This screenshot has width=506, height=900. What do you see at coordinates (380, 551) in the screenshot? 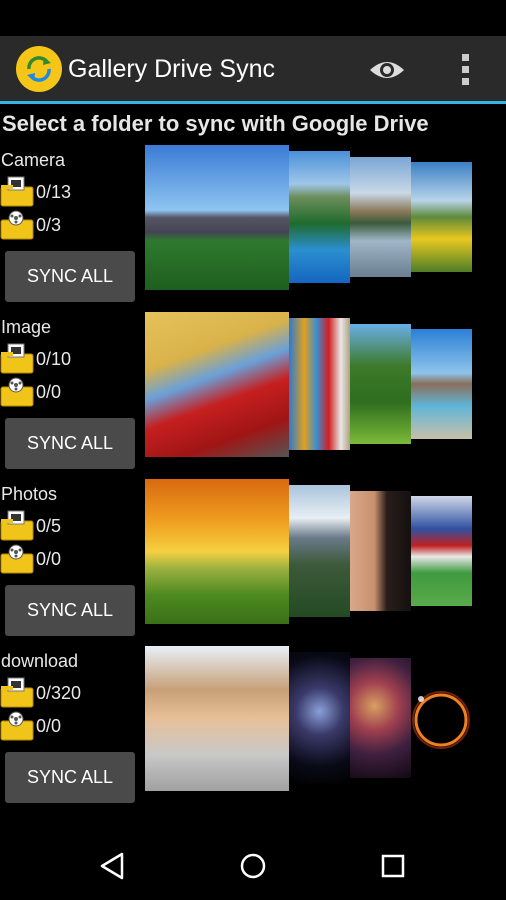
I see `thumbnail-woman-portrait` at bounding box center [380, 551].